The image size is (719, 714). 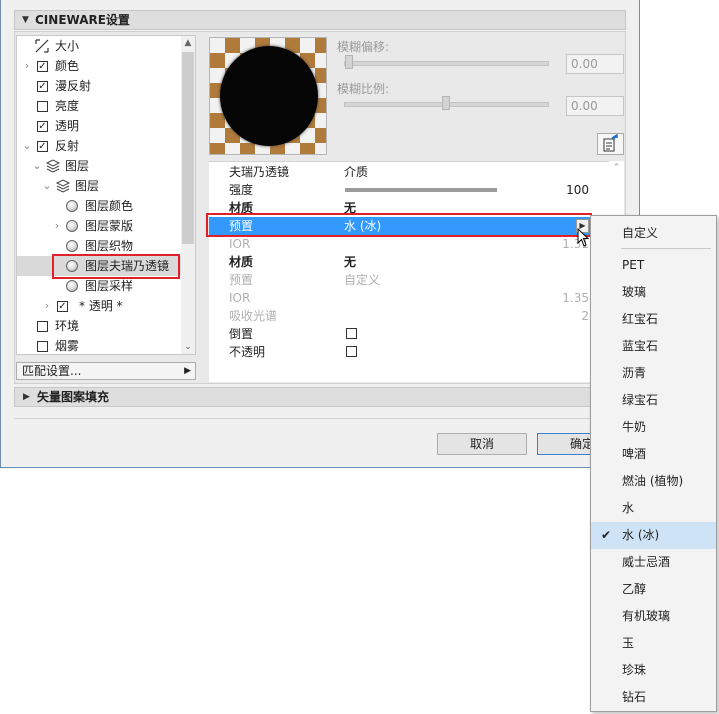 I want to click on prop-row-invert: 倒置, so click(x=409, y=334).